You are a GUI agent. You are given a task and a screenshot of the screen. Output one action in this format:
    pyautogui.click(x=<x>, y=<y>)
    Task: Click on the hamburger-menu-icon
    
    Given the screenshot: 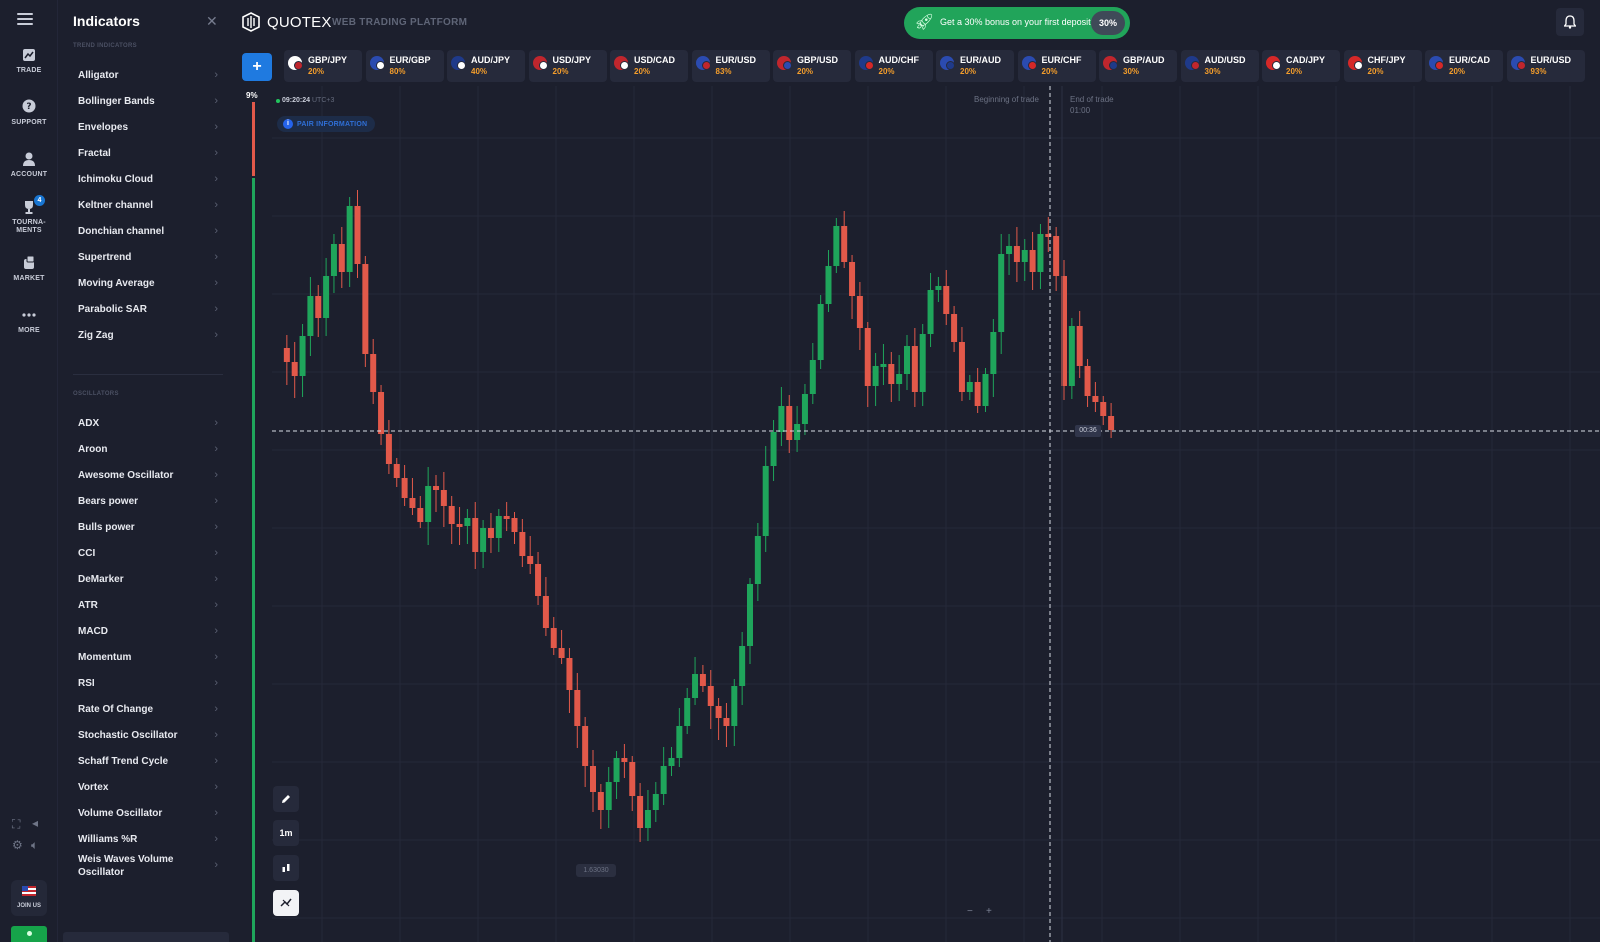 What is the action you would take?
    pyautogui.click(x=25, y=19)
    